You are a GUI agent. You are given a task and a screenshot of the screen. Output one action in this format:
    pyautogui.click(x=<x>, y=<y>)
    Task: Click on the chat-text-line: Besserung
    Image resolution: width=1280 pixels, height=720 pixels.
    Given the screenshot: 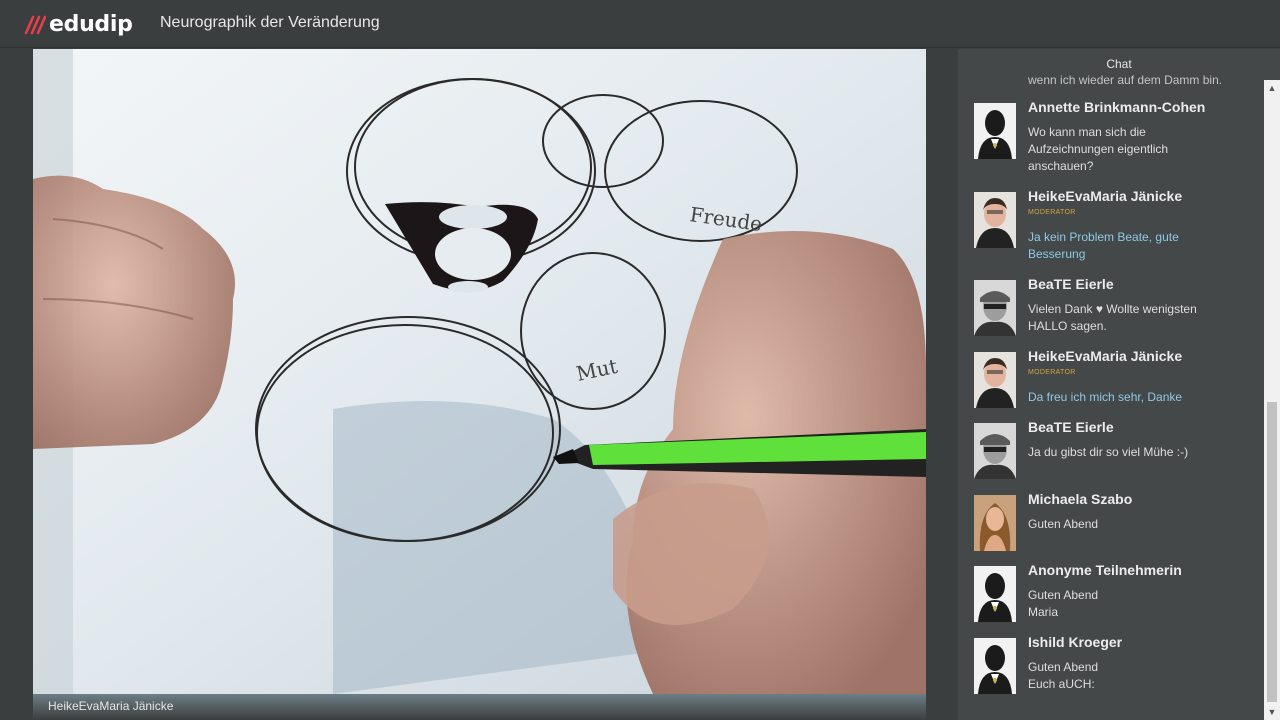 What is the action you would take?
    pyautogui.click(x=1057, y=254)
    